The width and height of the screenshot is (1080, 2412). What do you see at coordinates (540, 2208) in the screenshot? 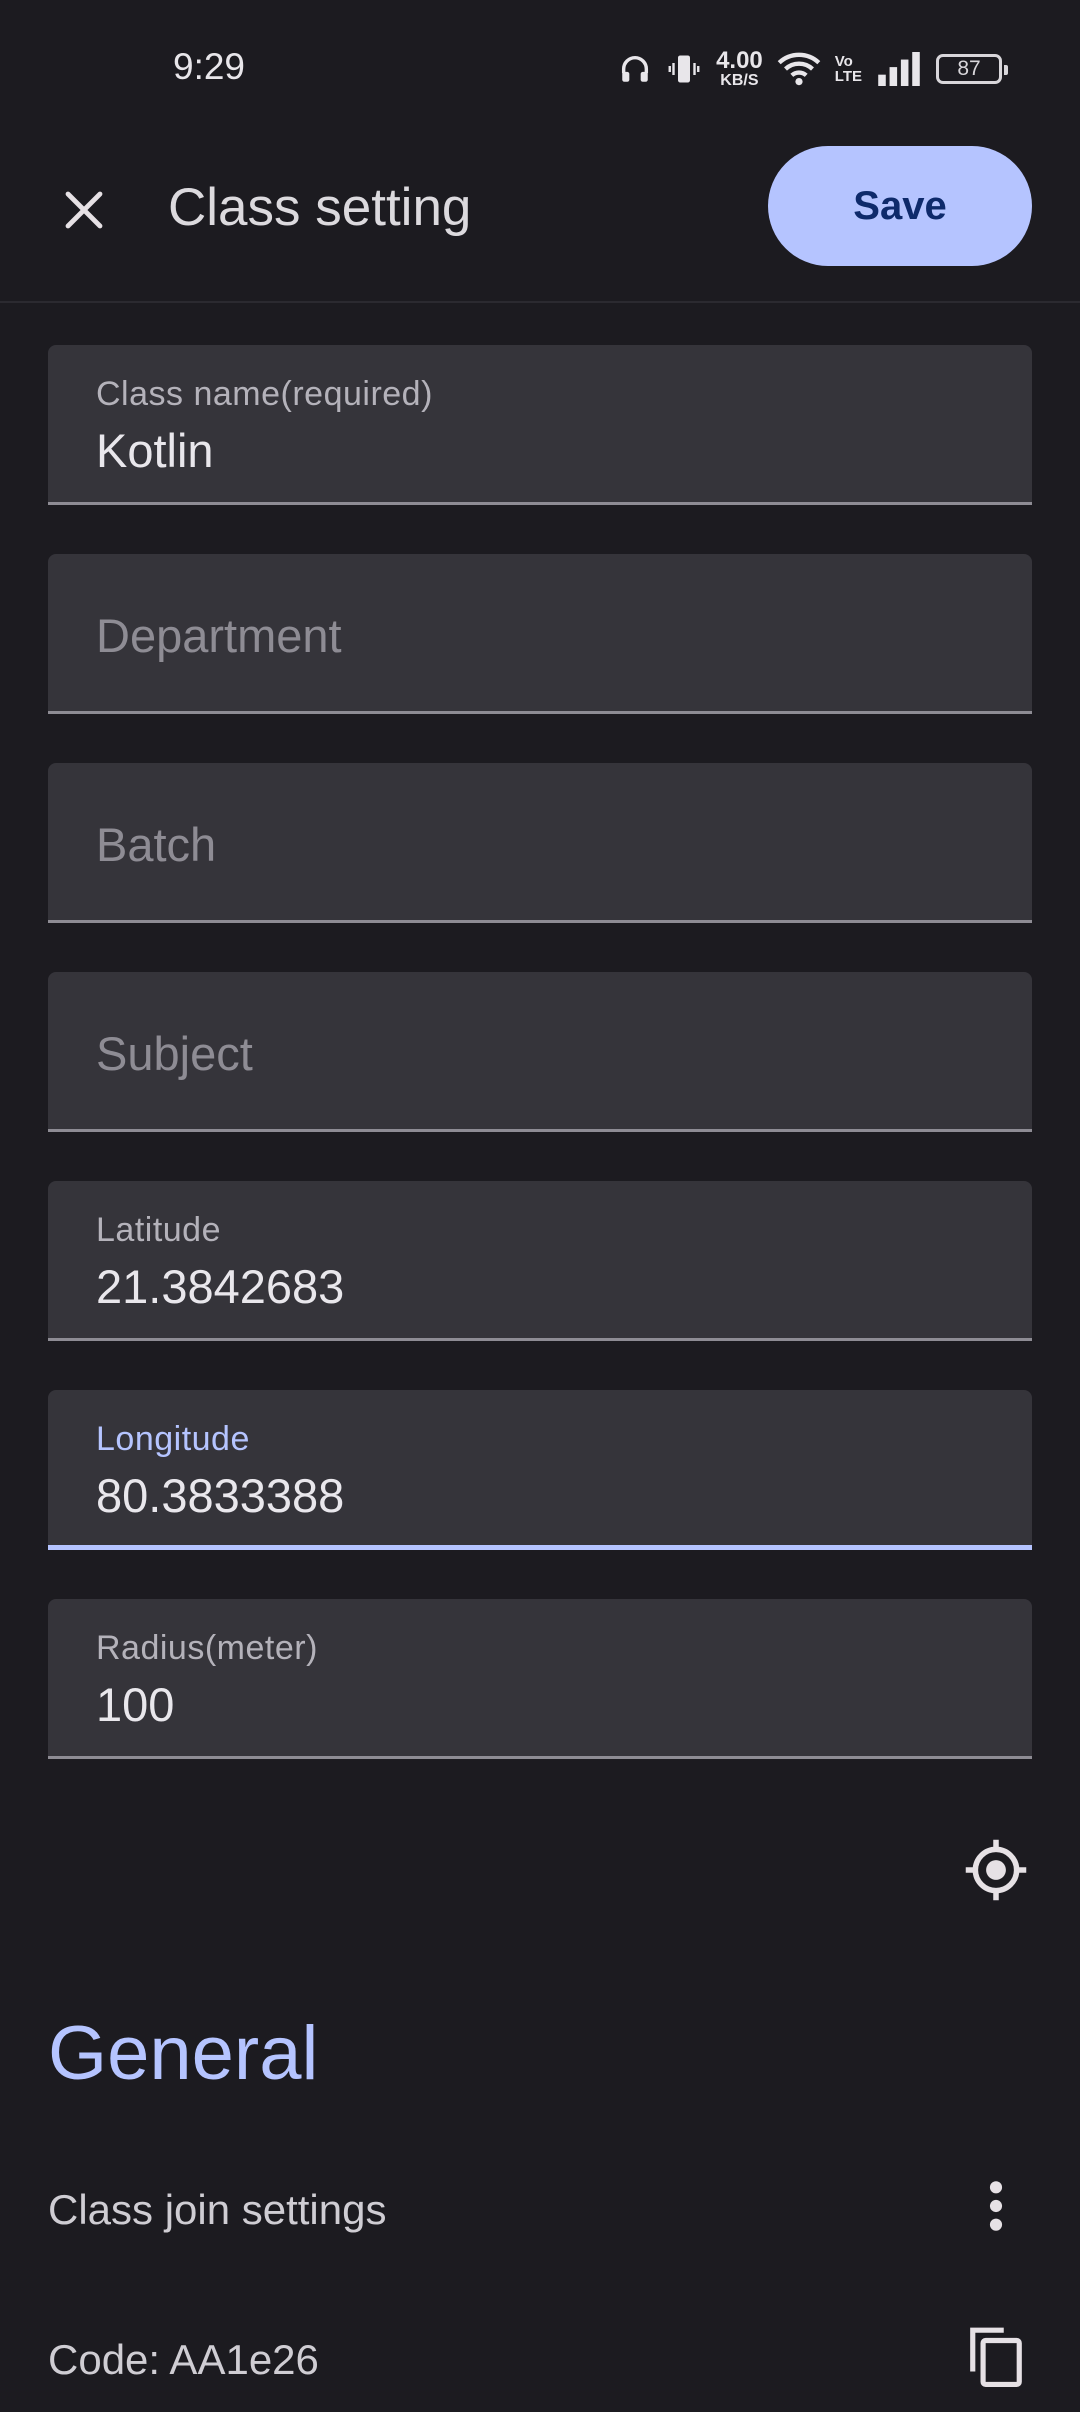
I see `class-join-settings-row: Class join settings` at bounding box center [540, 2208].